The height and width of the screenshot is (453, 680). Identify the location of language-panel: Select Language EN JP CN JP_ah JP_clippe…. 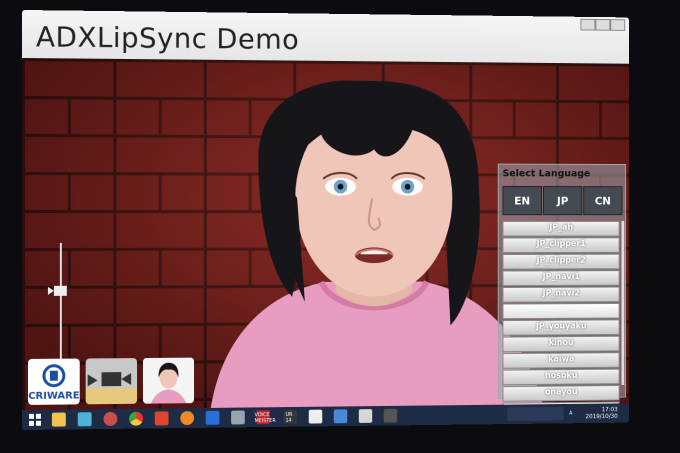
(562, 286).